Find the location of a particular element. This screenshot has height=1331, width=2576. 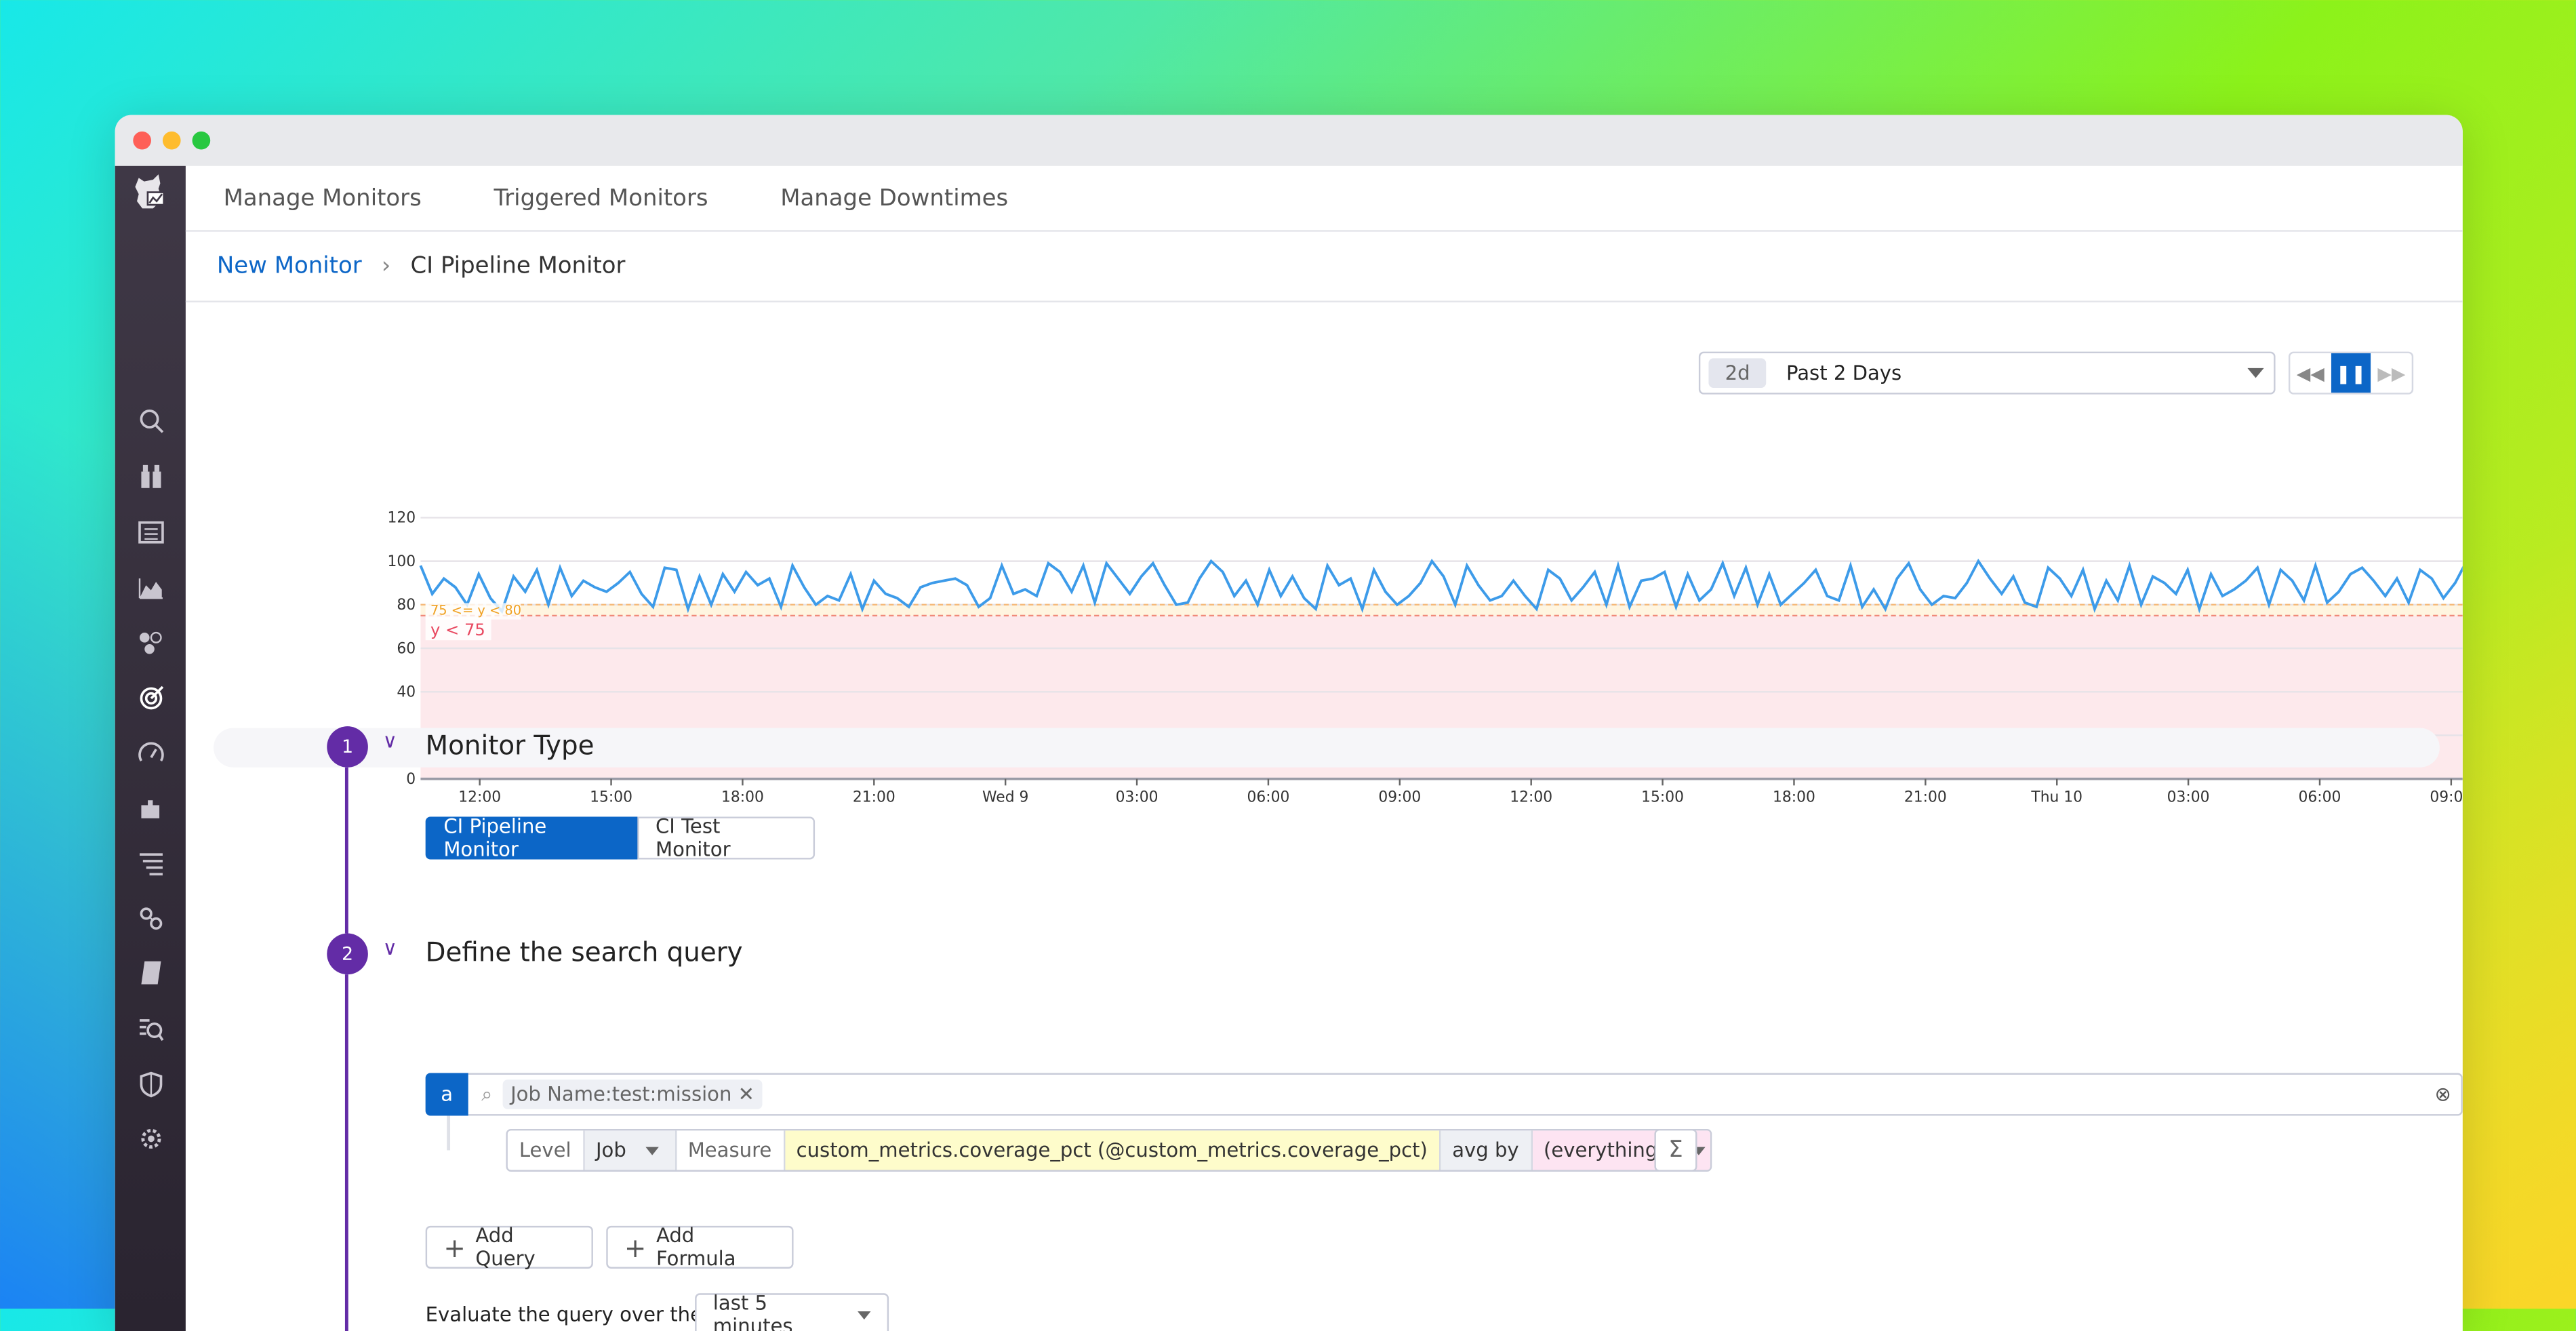

warning-threshold-label: 75 <= y < 80 is located at coordinates (475, 610).